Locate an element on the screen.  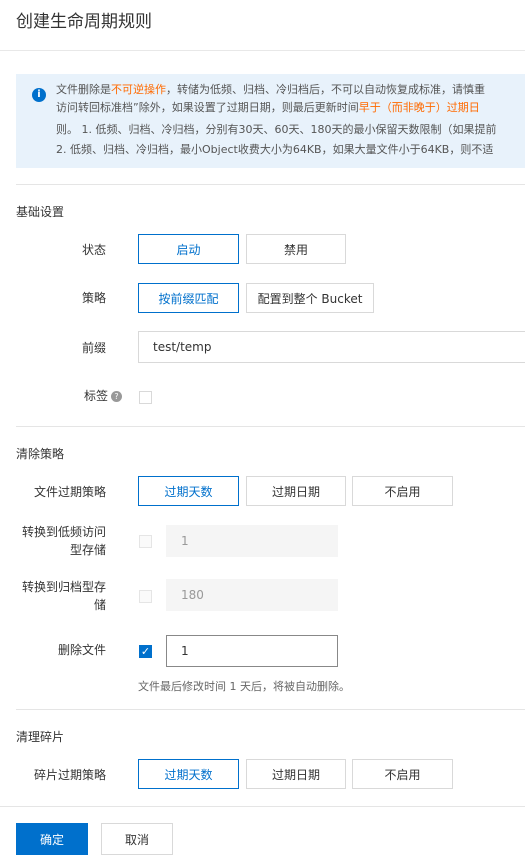
file-expire-disable-button: 不启用 is located at coordinates (402, 491).